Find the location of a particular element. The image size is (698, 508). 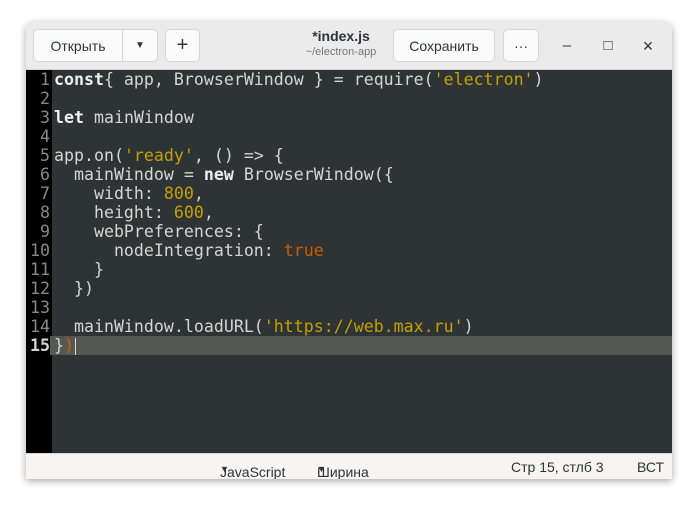

line-number: 6 is located at coordinates (45, 174).